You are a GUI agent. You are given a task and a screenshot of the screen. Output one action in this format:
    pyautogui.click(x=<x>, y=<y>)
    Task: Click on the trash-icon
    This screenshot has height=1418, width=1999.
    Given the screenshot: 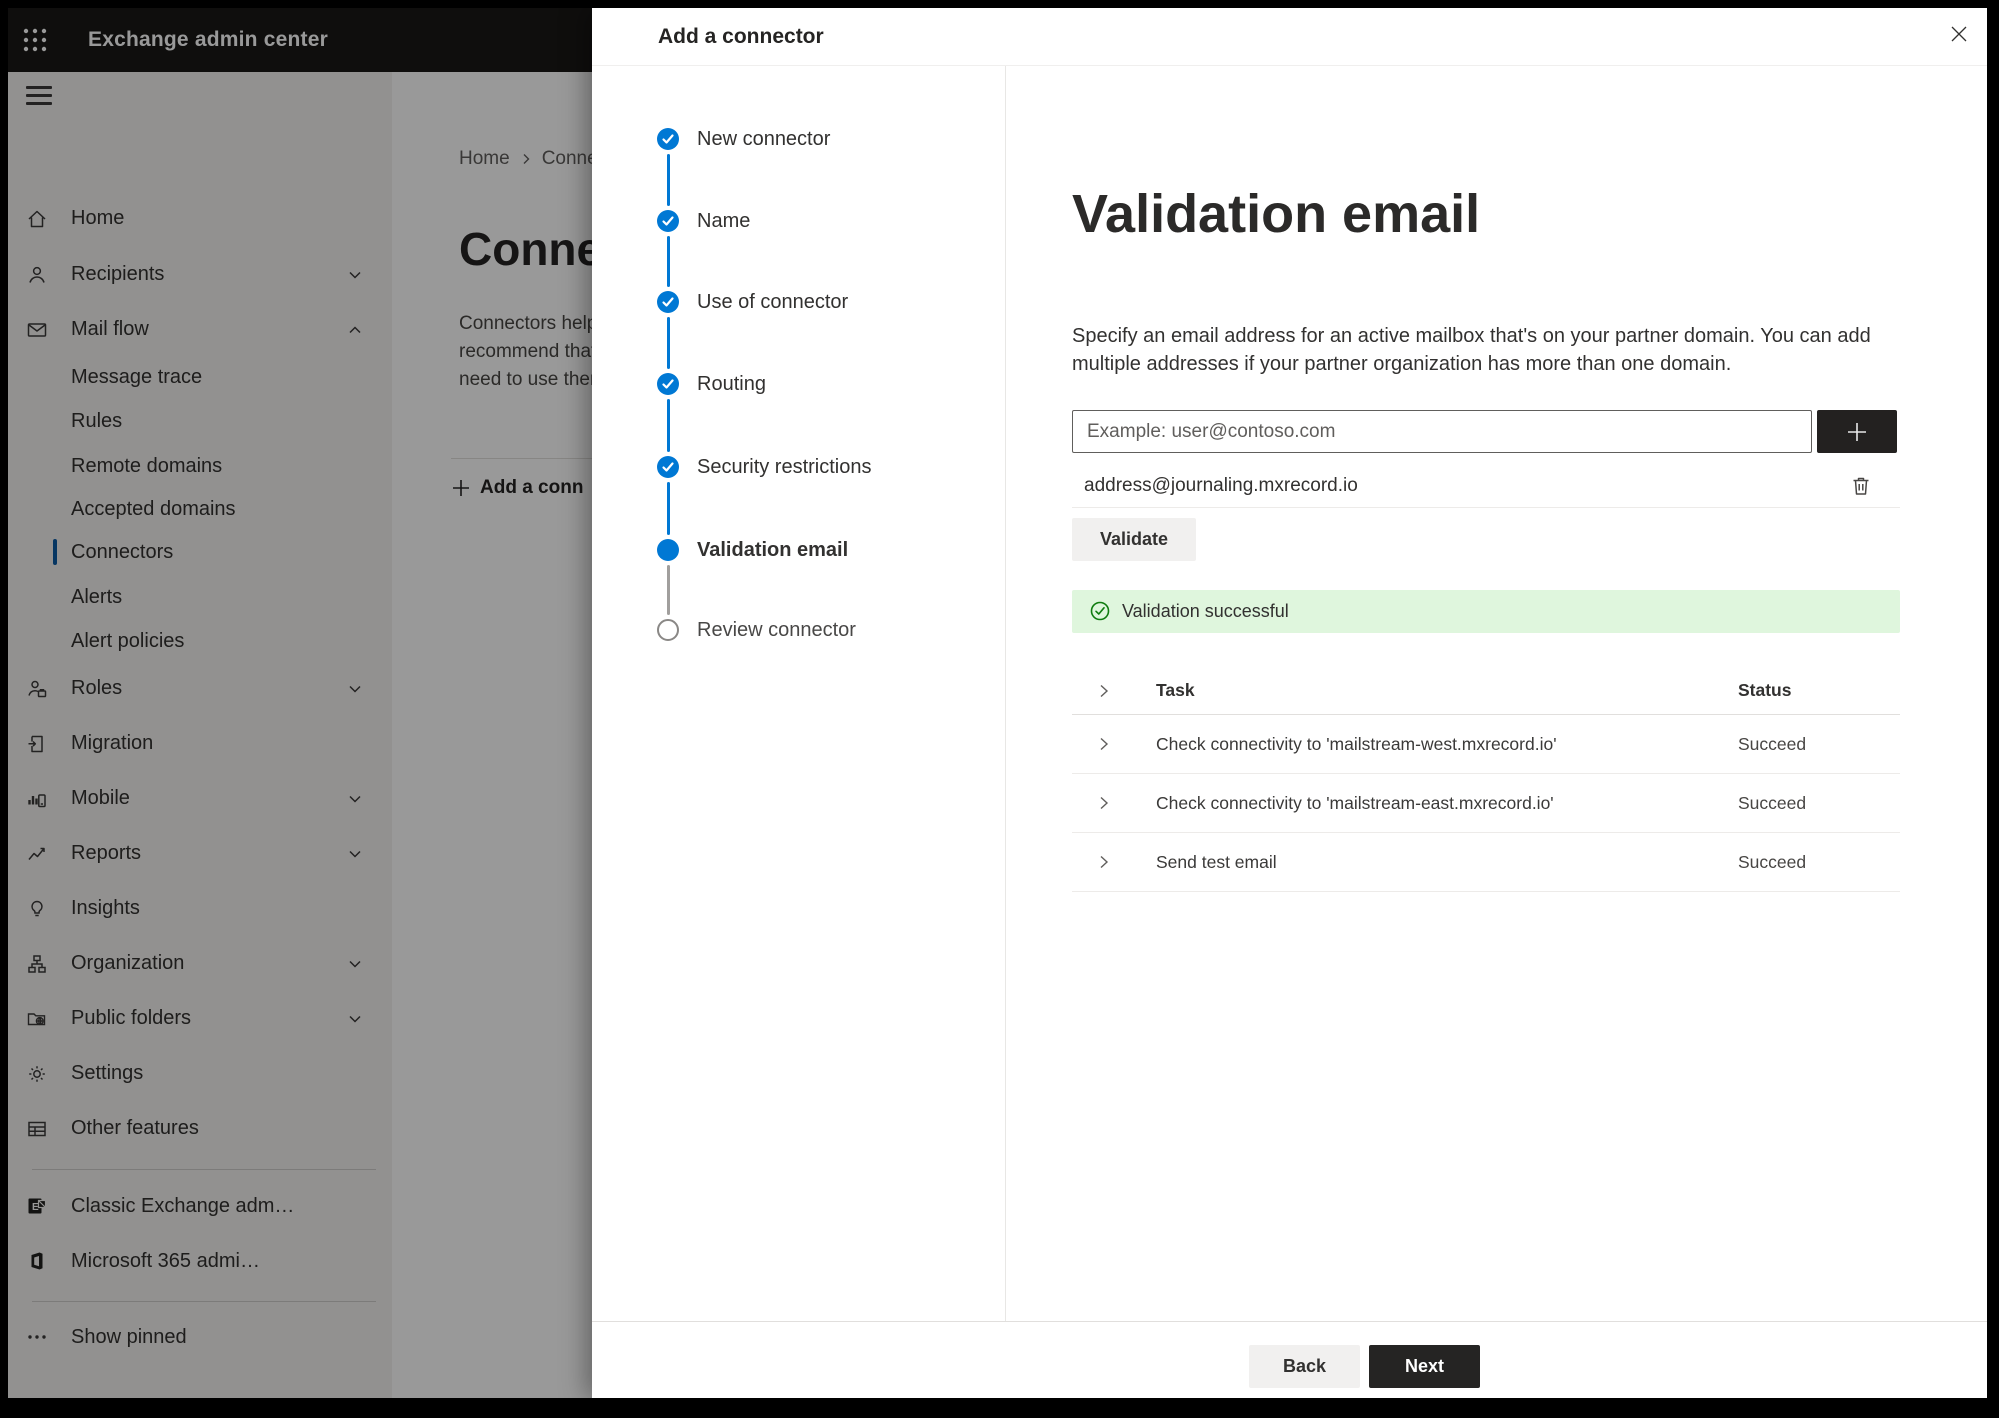 What is the action you would take?
    pyautogui.click(x=1861, y=486)
    